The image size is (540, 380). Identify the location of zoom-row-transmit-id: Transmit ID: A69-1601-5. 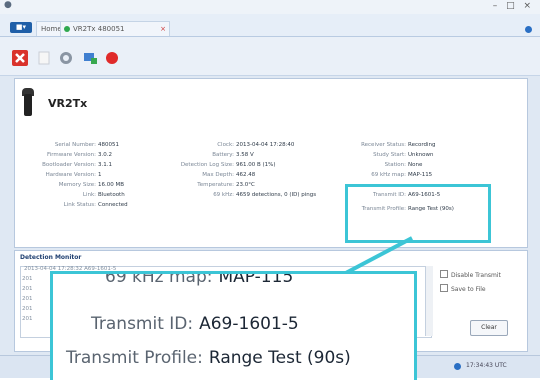
(195, 324).